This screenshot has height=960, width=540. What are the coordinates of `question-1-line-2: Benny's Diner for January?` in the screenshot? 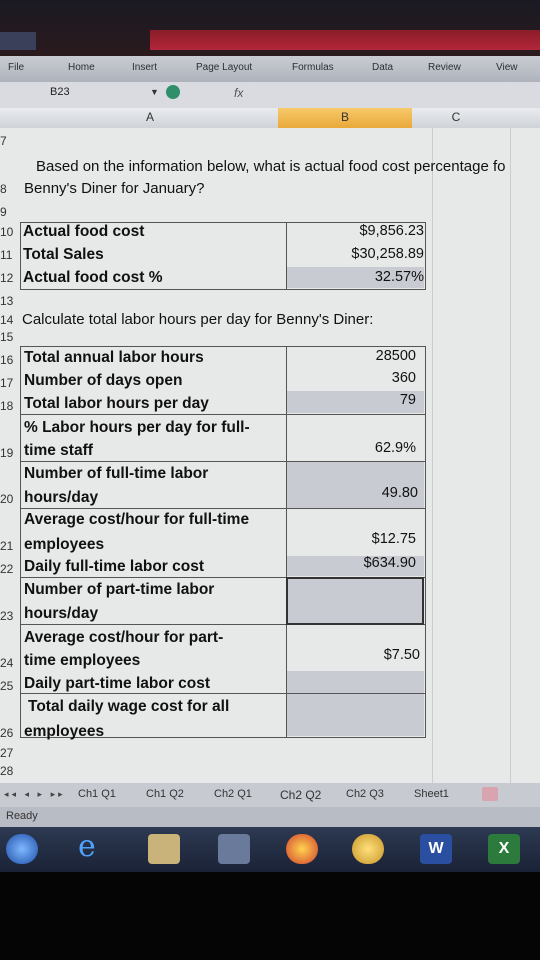 It's located at (114, 188).